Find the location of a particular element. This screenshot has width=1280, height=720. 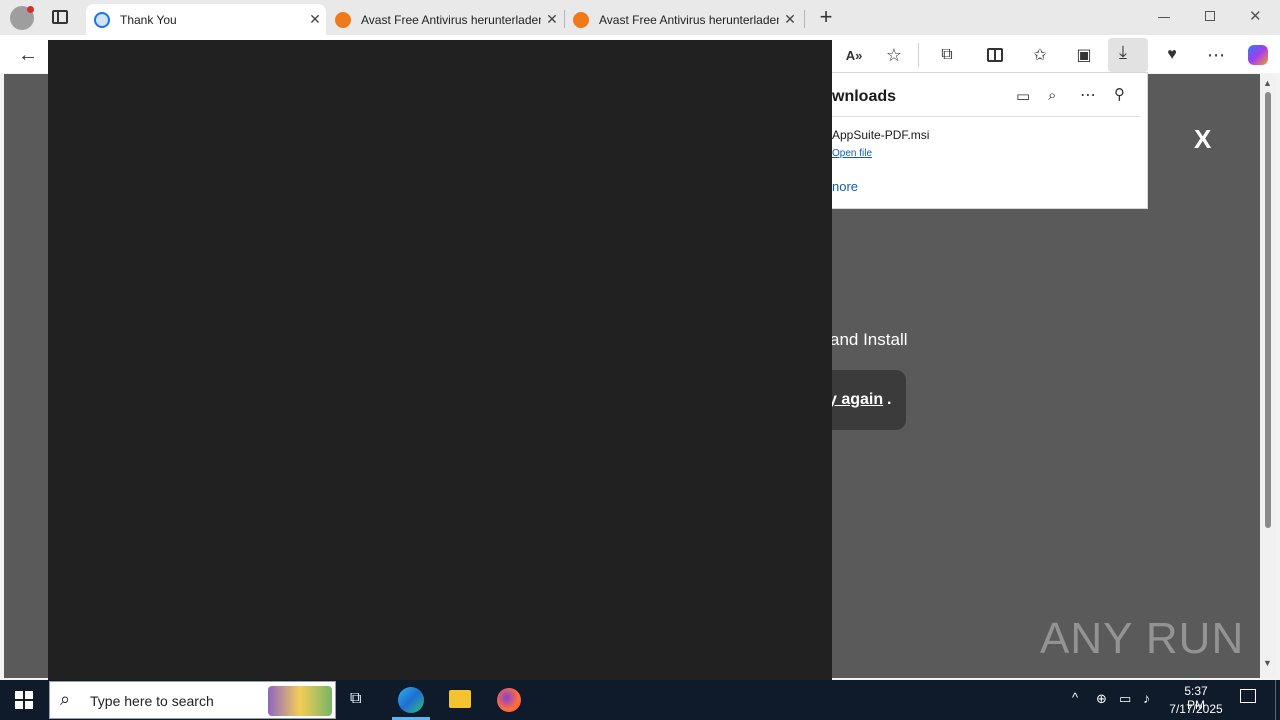

scrollbar-thumb is located at coordinates (1268, 310).